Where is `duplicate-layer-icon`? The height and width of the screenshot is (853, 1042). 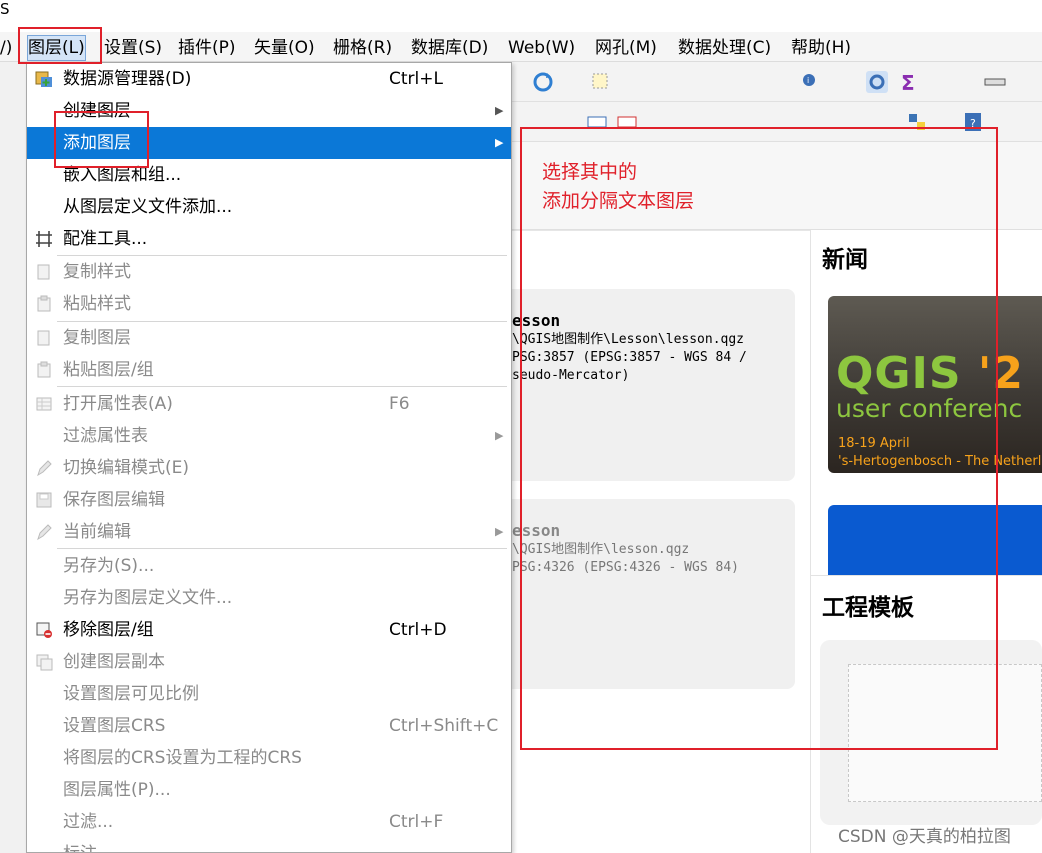 duplicate-layer-icon is located at coordinates (44, 662).